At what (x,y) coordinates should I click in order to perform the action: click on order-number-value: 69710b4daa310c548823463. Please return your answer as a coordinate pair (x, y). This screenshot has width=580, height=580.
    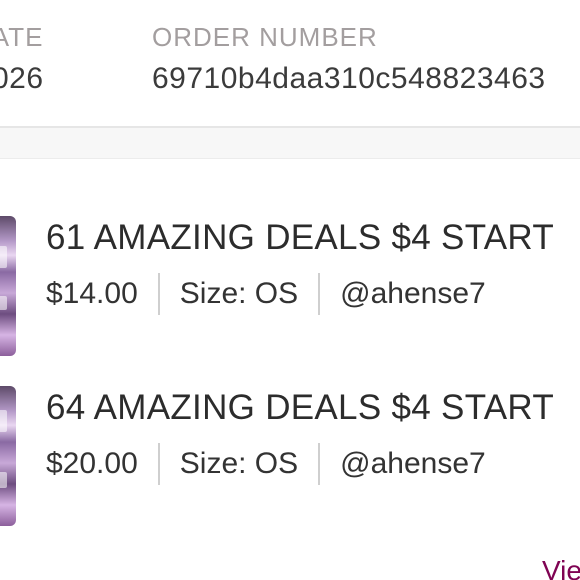
    Looking at the image, I should click on (349, 78).